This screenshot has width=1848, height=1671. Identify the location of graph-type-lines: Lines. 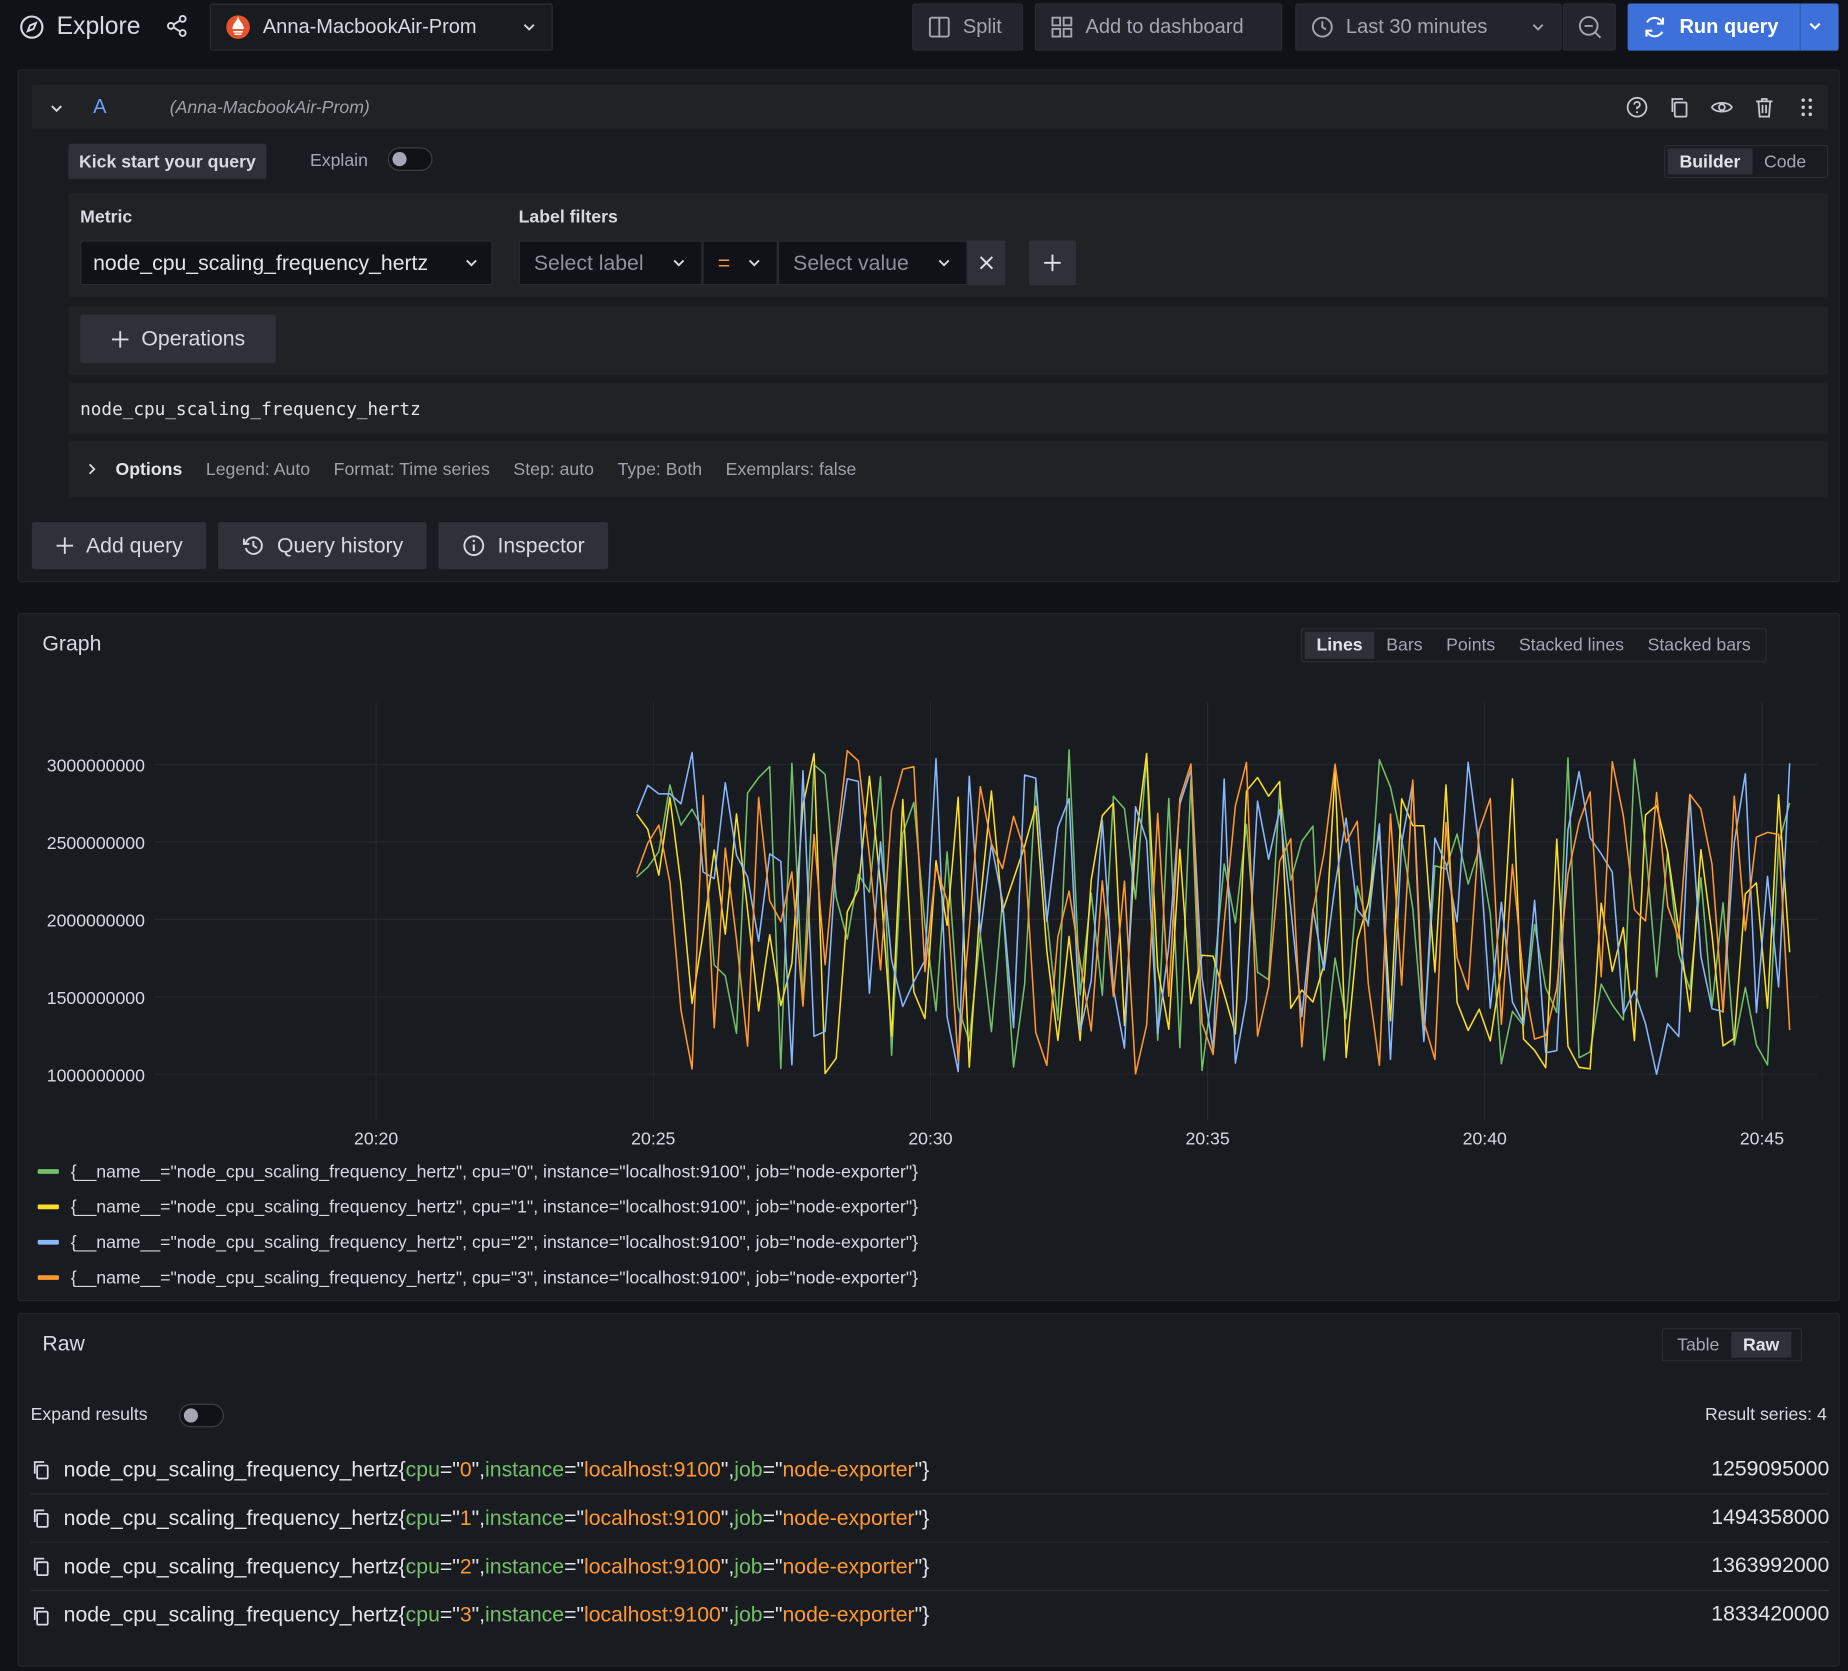
(1339, 645).